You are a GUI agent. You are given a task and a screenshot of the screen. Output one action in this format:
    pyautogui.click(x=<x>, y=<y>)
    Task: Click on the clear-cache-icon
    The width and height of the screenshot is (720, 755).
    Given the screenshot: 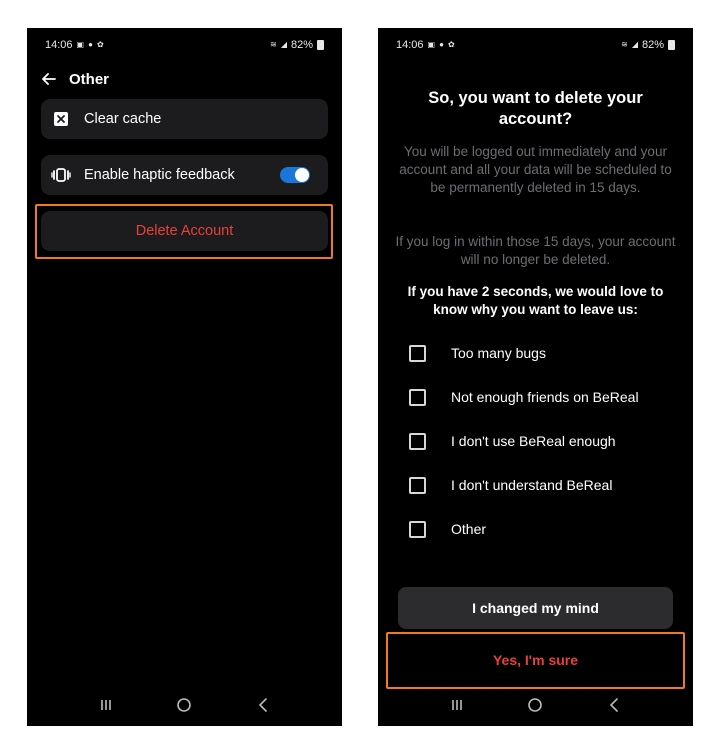 What is the action you would take?
    pyautogui.click(x=61, y=119)
    